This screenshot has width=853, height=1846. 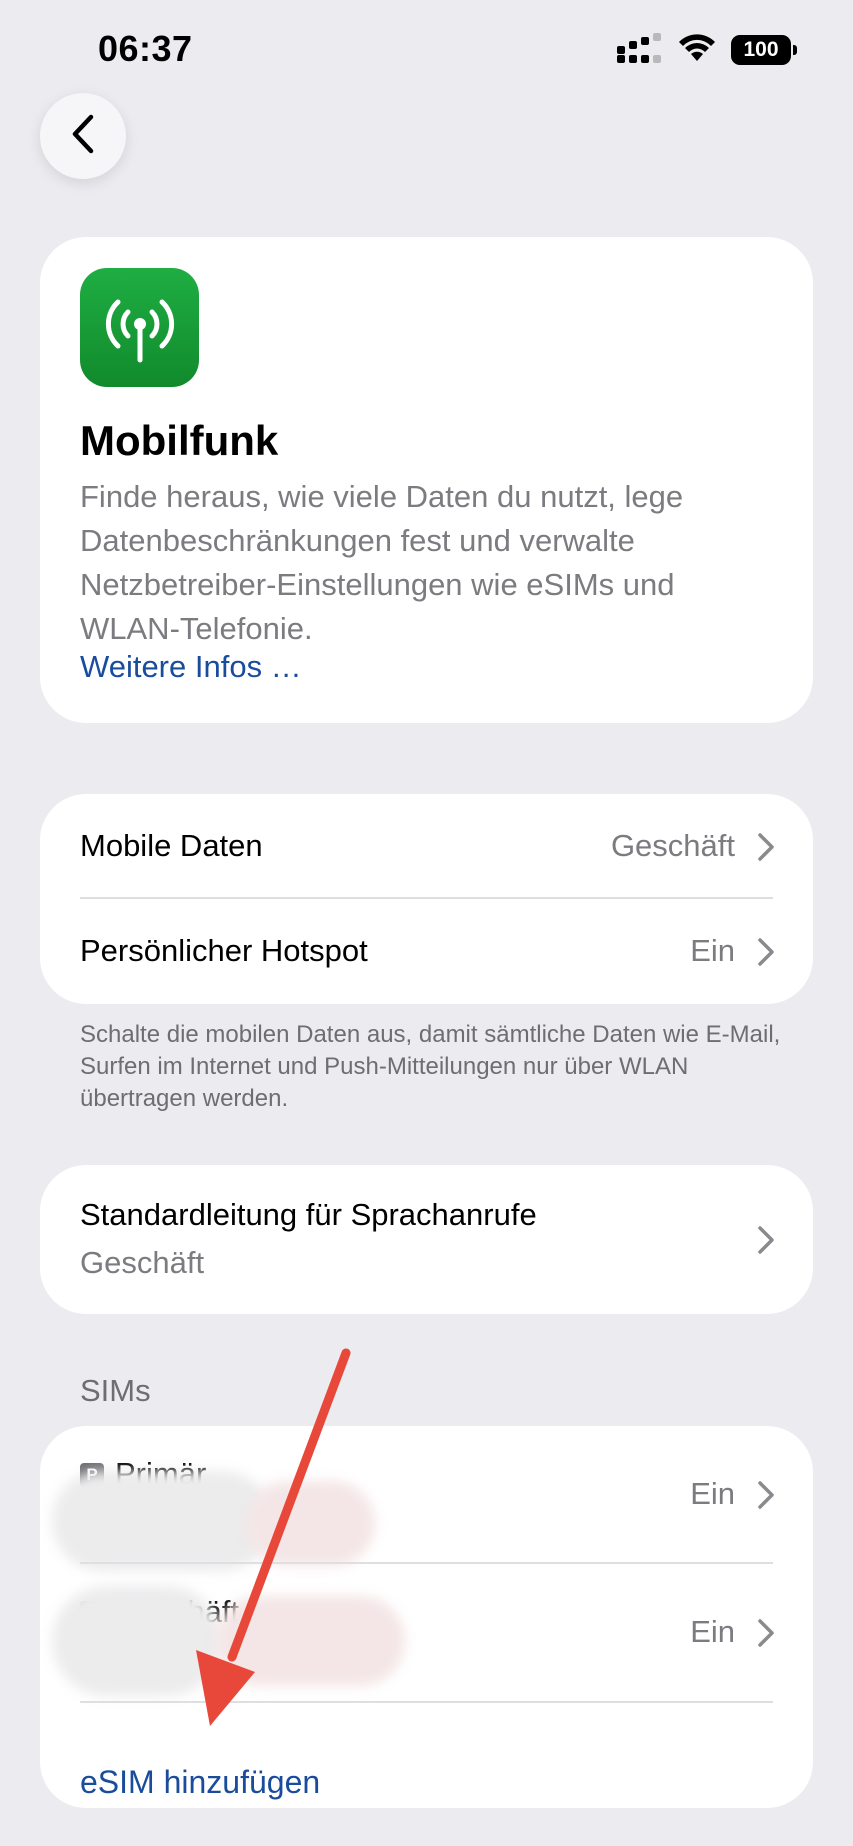 What do you see at coordinates (145, 48) in the screenshot?
I see `status-time: 06:37` at bounding box center [145, 48].